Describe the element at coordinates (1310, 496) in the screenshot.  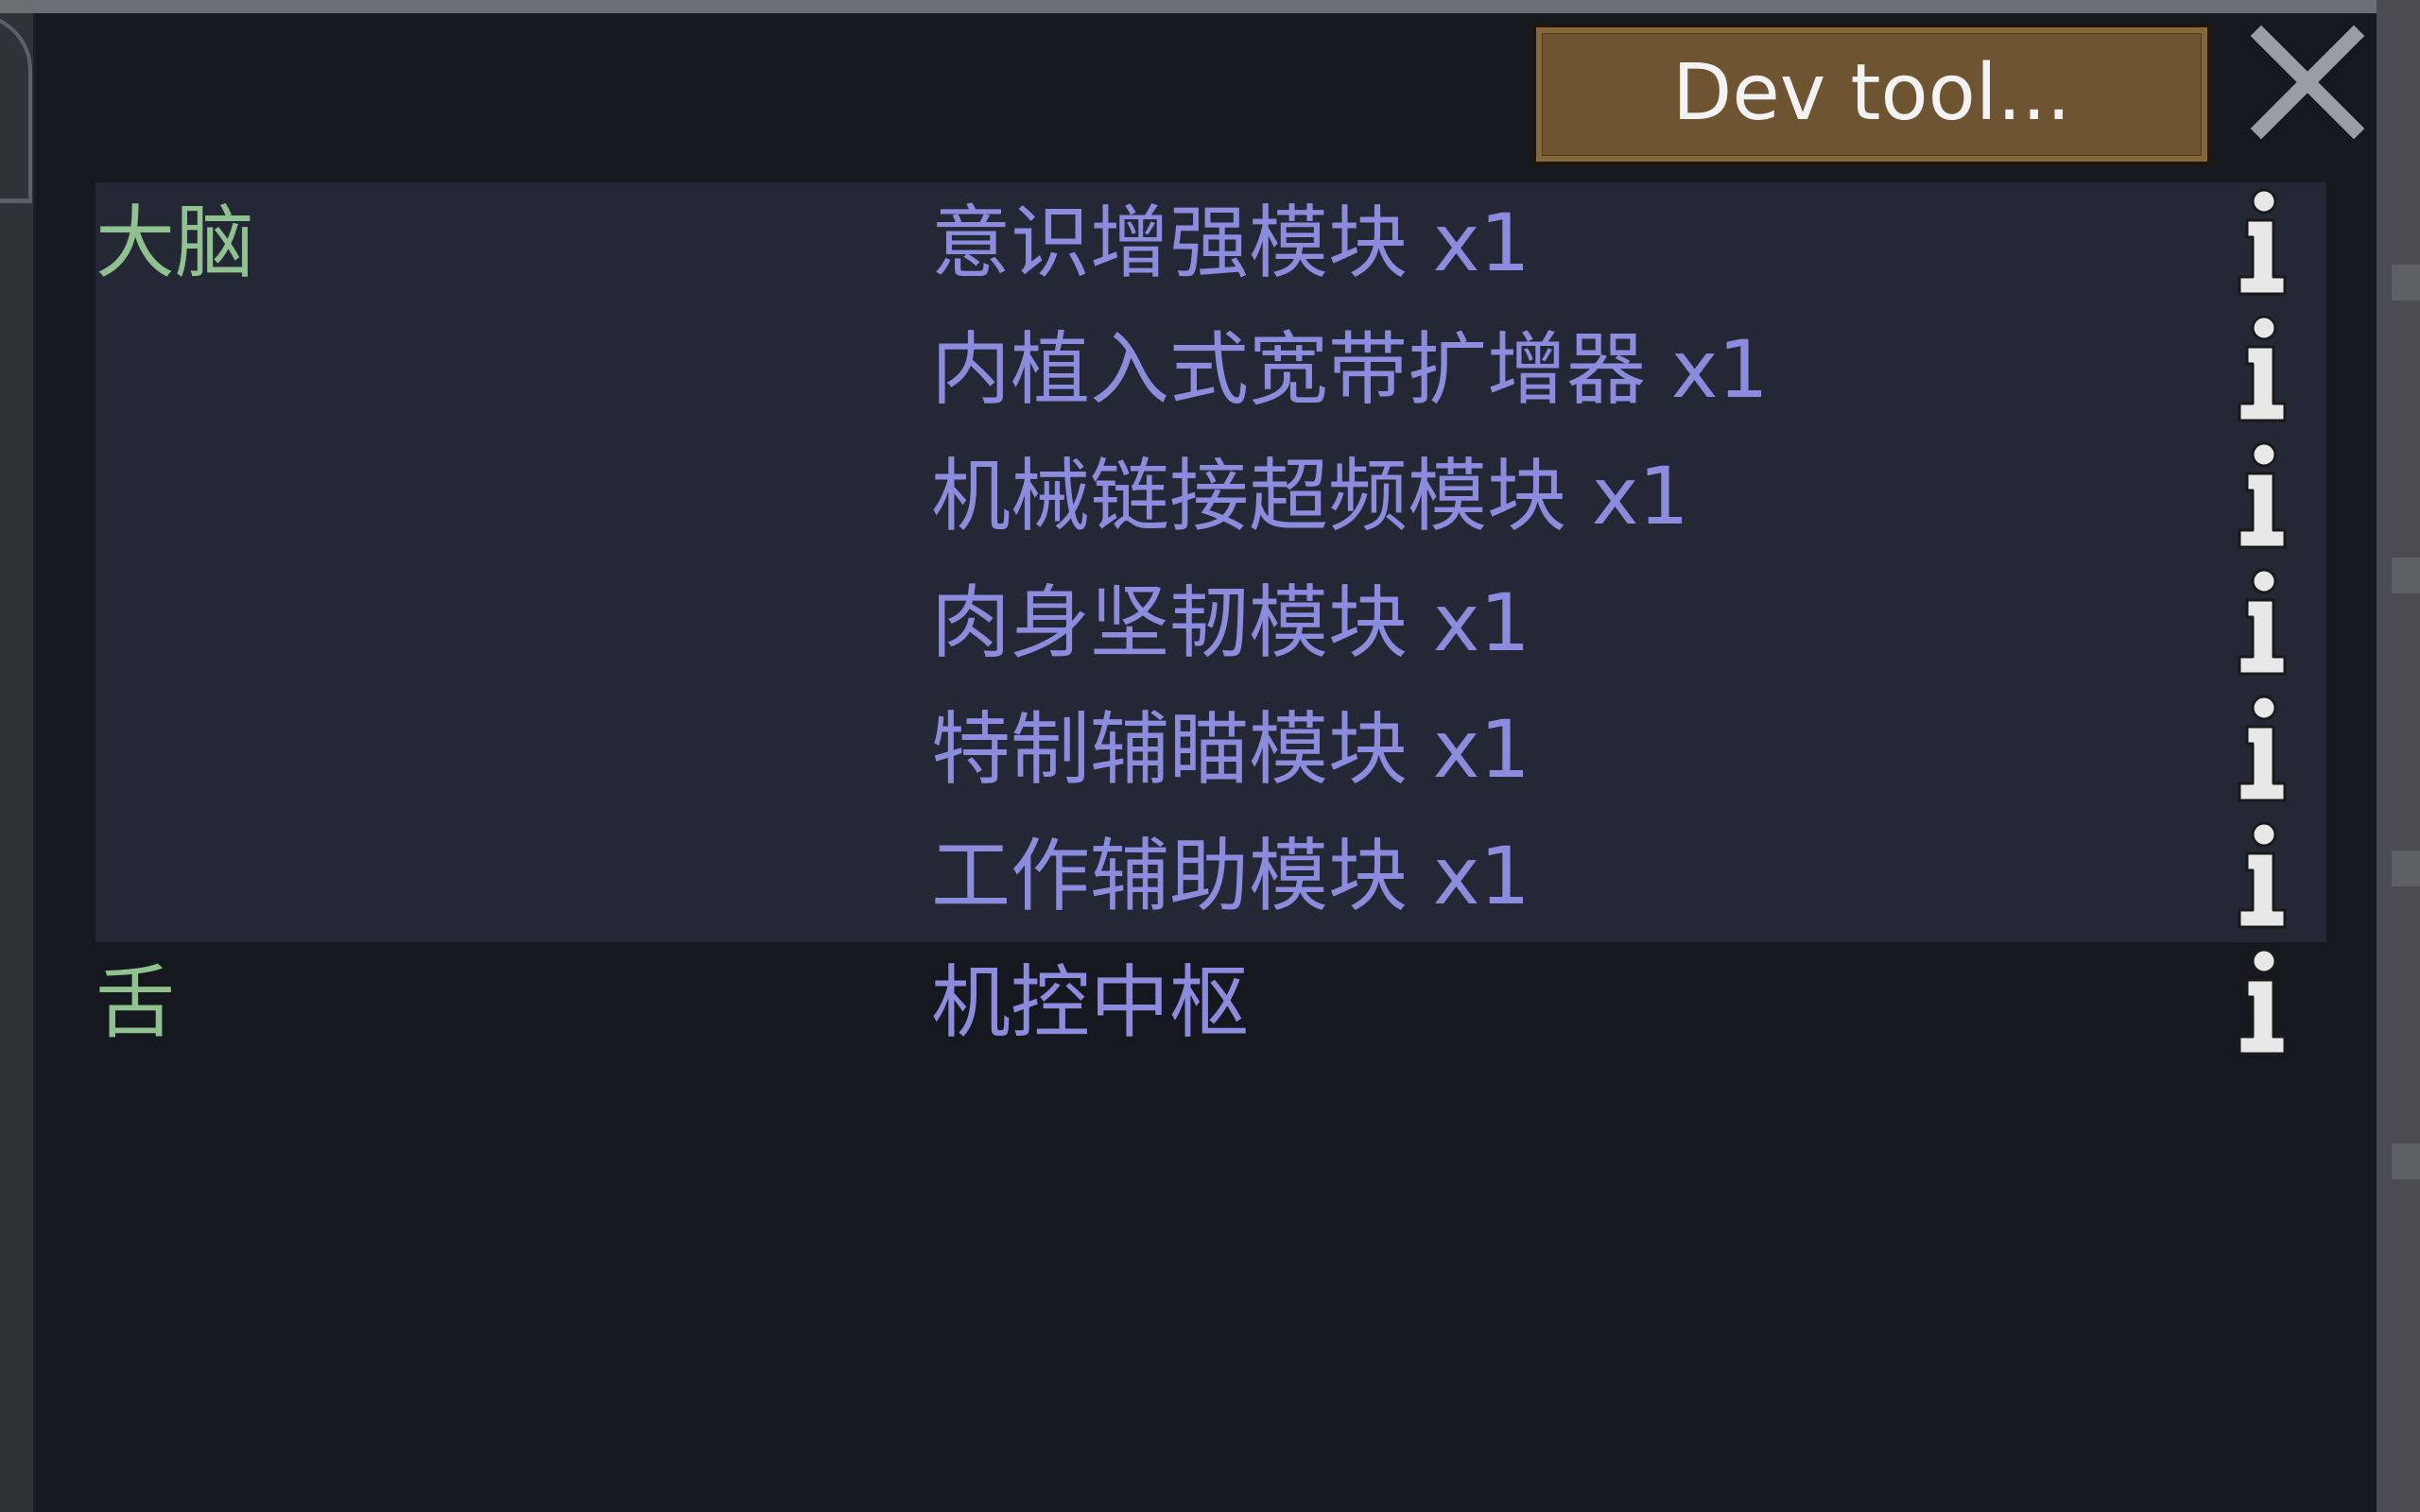
I see `hediff-label: 机械链接超频模块 x1` at that location.